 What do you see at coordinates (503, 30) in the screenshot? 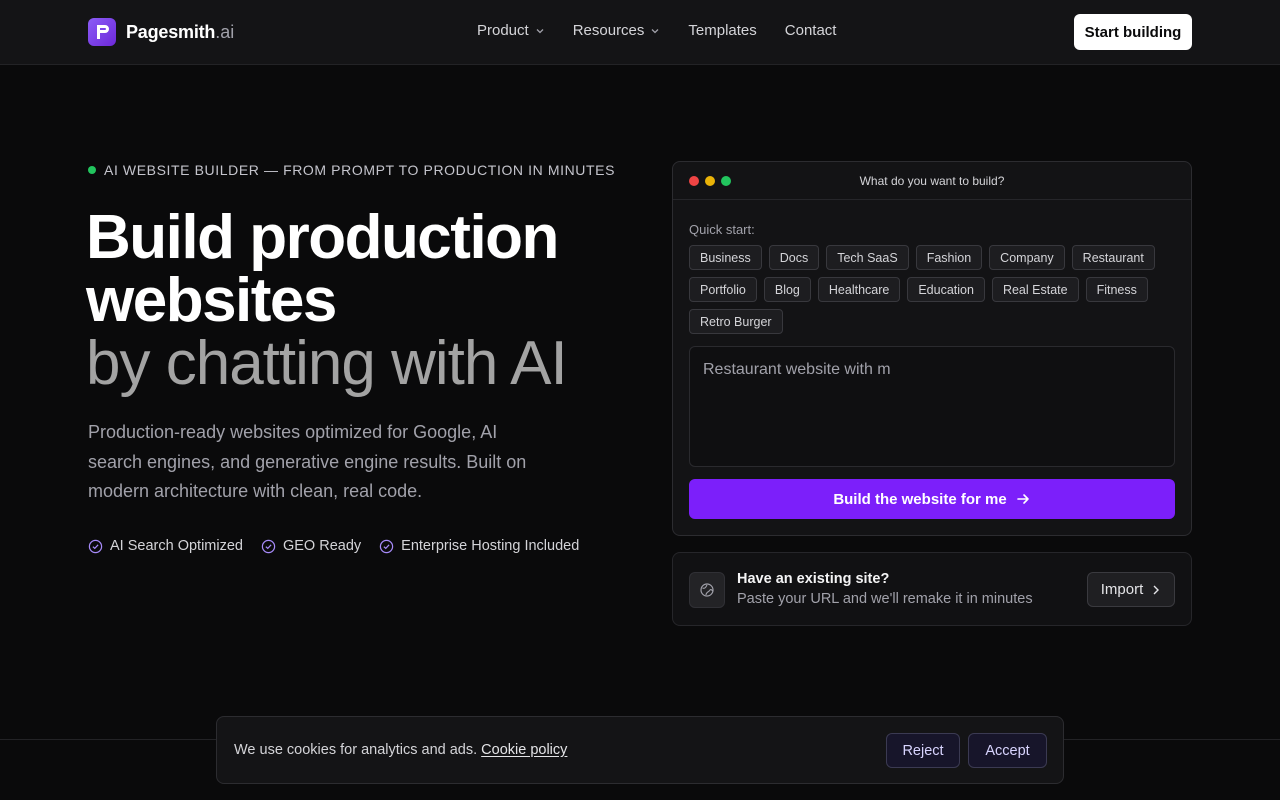
I see `nav-product-label: Product` at bounding box center [503, 30].